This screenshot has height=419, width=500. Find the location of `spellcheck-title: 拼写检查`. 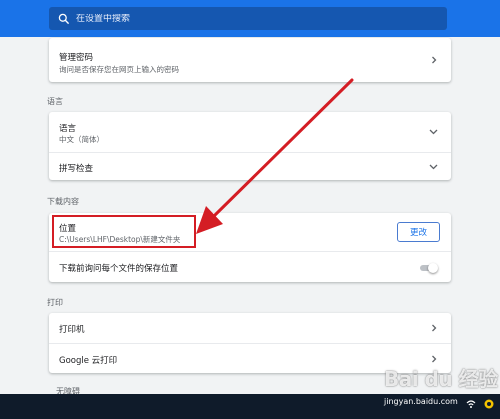

spellcheck-title: 拼写检查 is located at coordinates (76, 169).